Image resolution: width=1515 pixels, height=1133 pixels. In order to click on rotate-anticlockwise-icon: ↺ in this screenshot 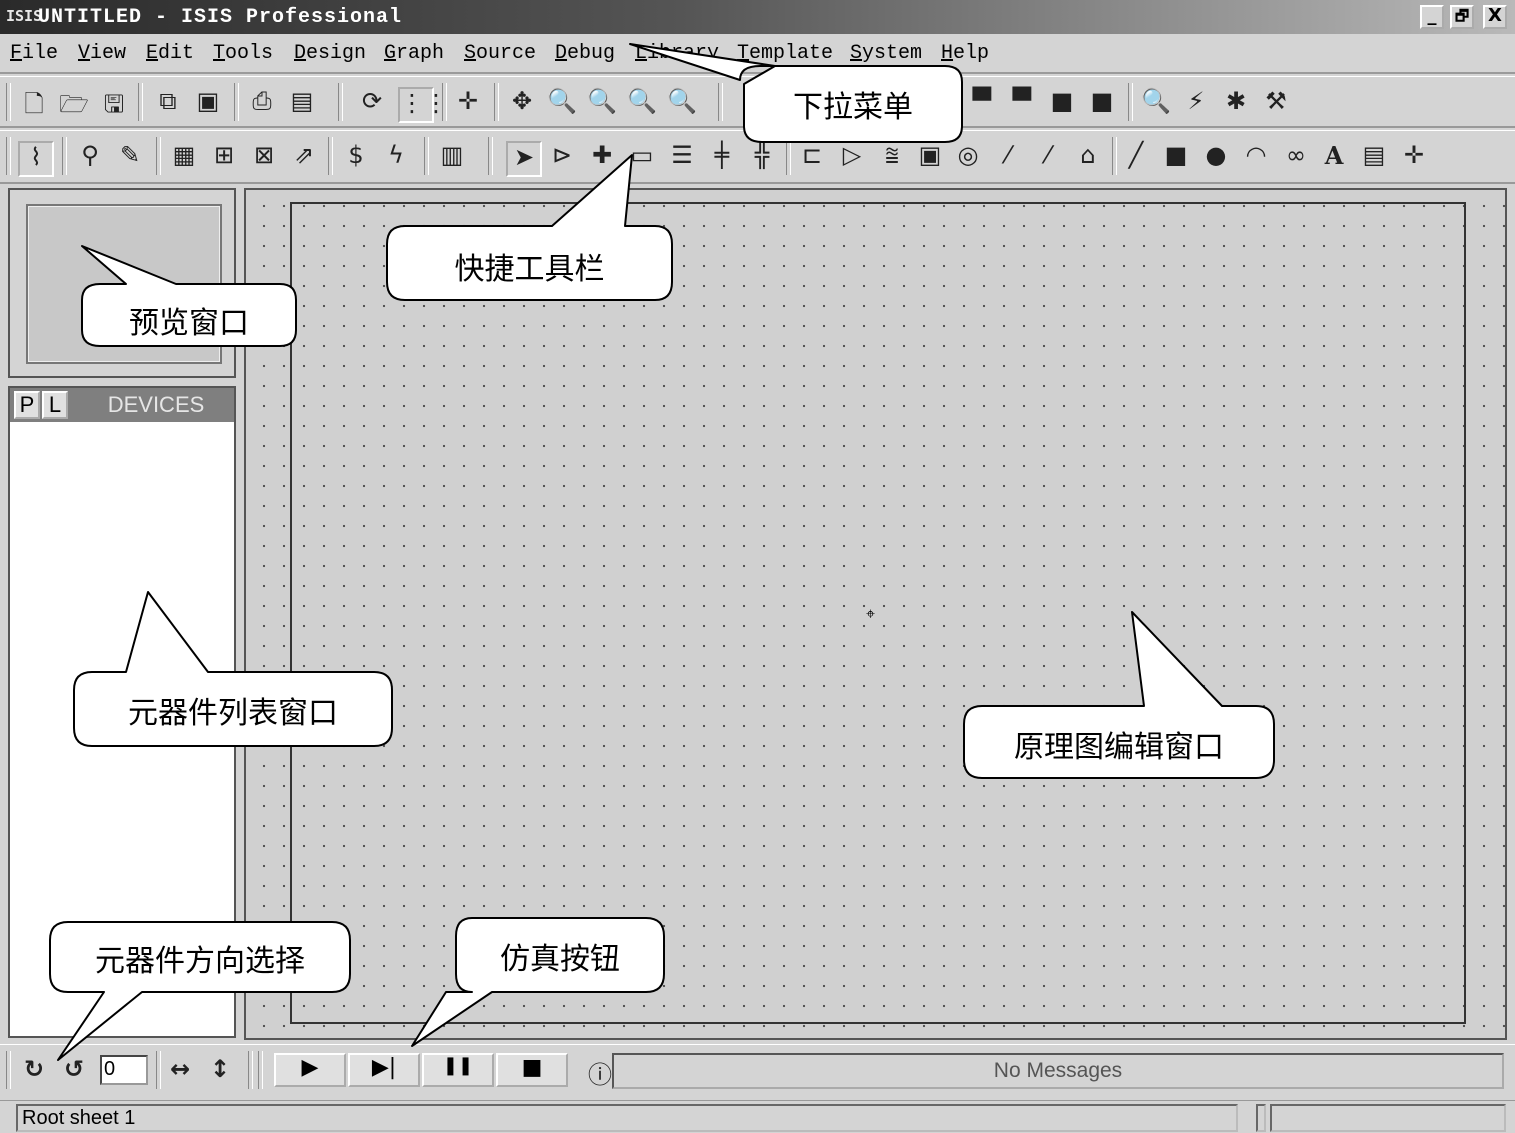, I will do `click(74, 1071)`.